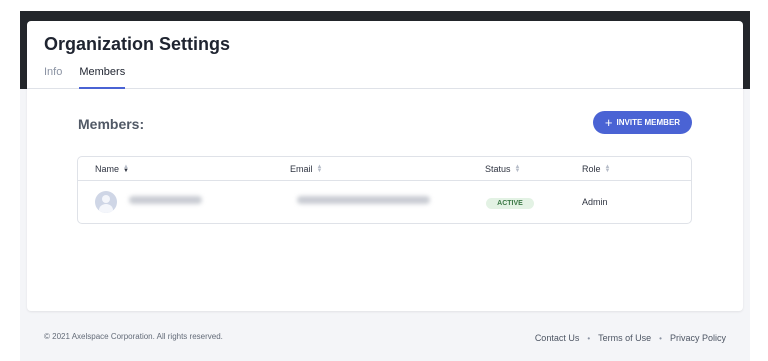 Image resolution: width=768 pixels, height=361 pixels. I want to click on sort-descending-icon: ▲ ▼, so click(126, 169).